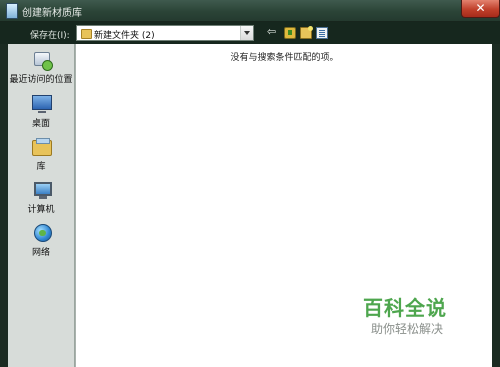  I want to click on new-folder-button, so click(306, 32).